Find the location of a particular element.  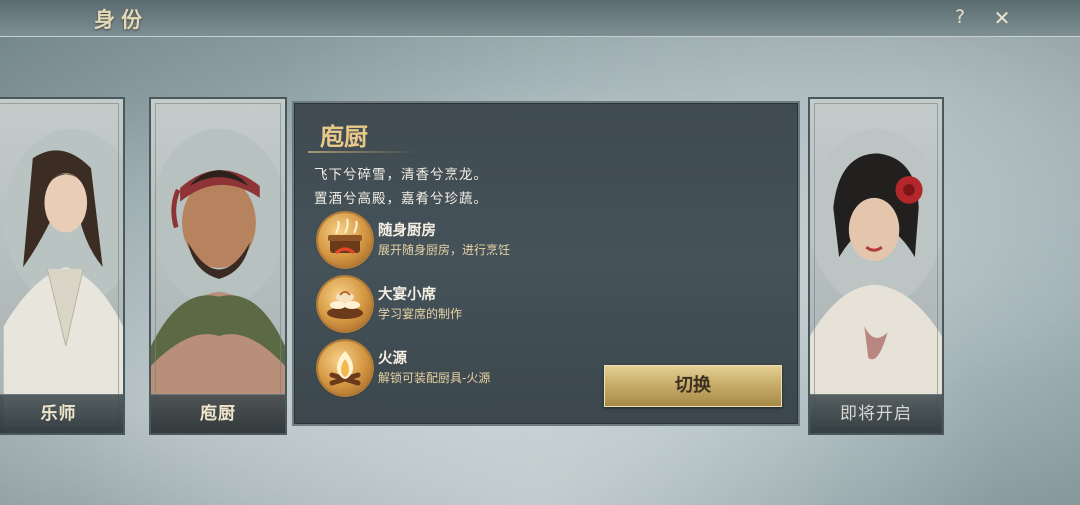

identity-card-locked: 即将开启 is located at coordinates (876, 266).